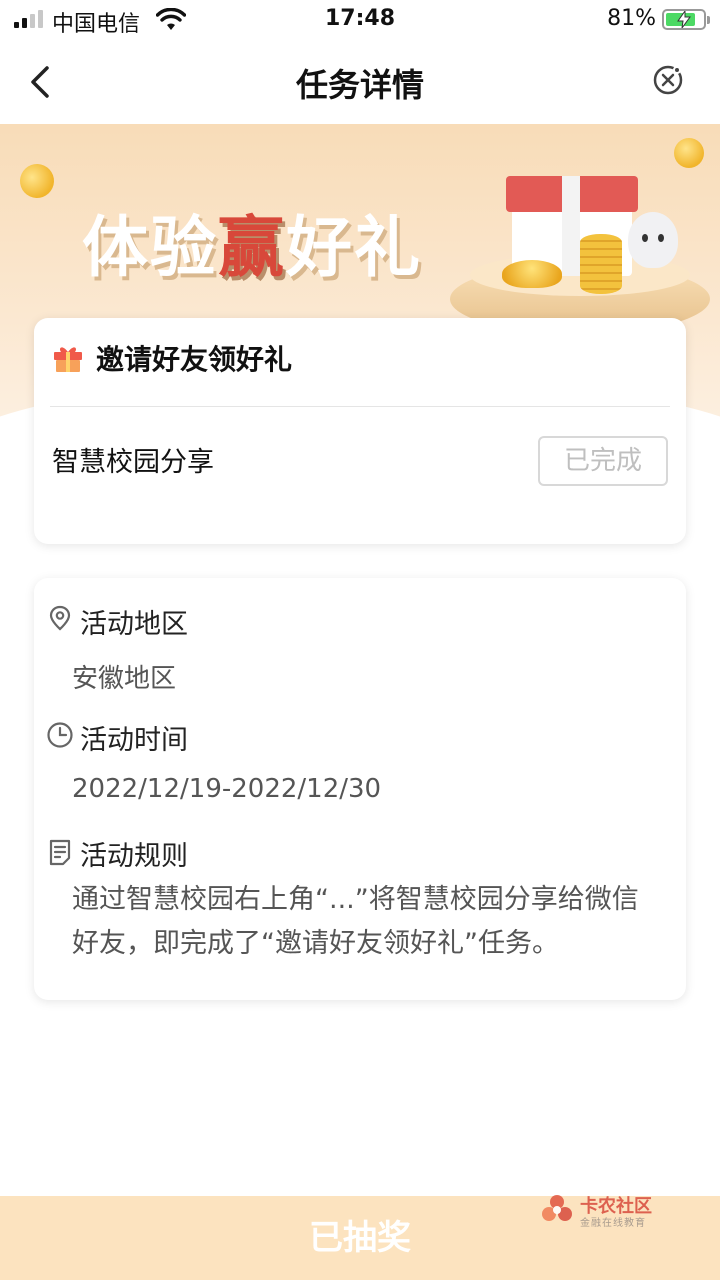  I want to click on region-label: 活动地区, so click(134, 624).